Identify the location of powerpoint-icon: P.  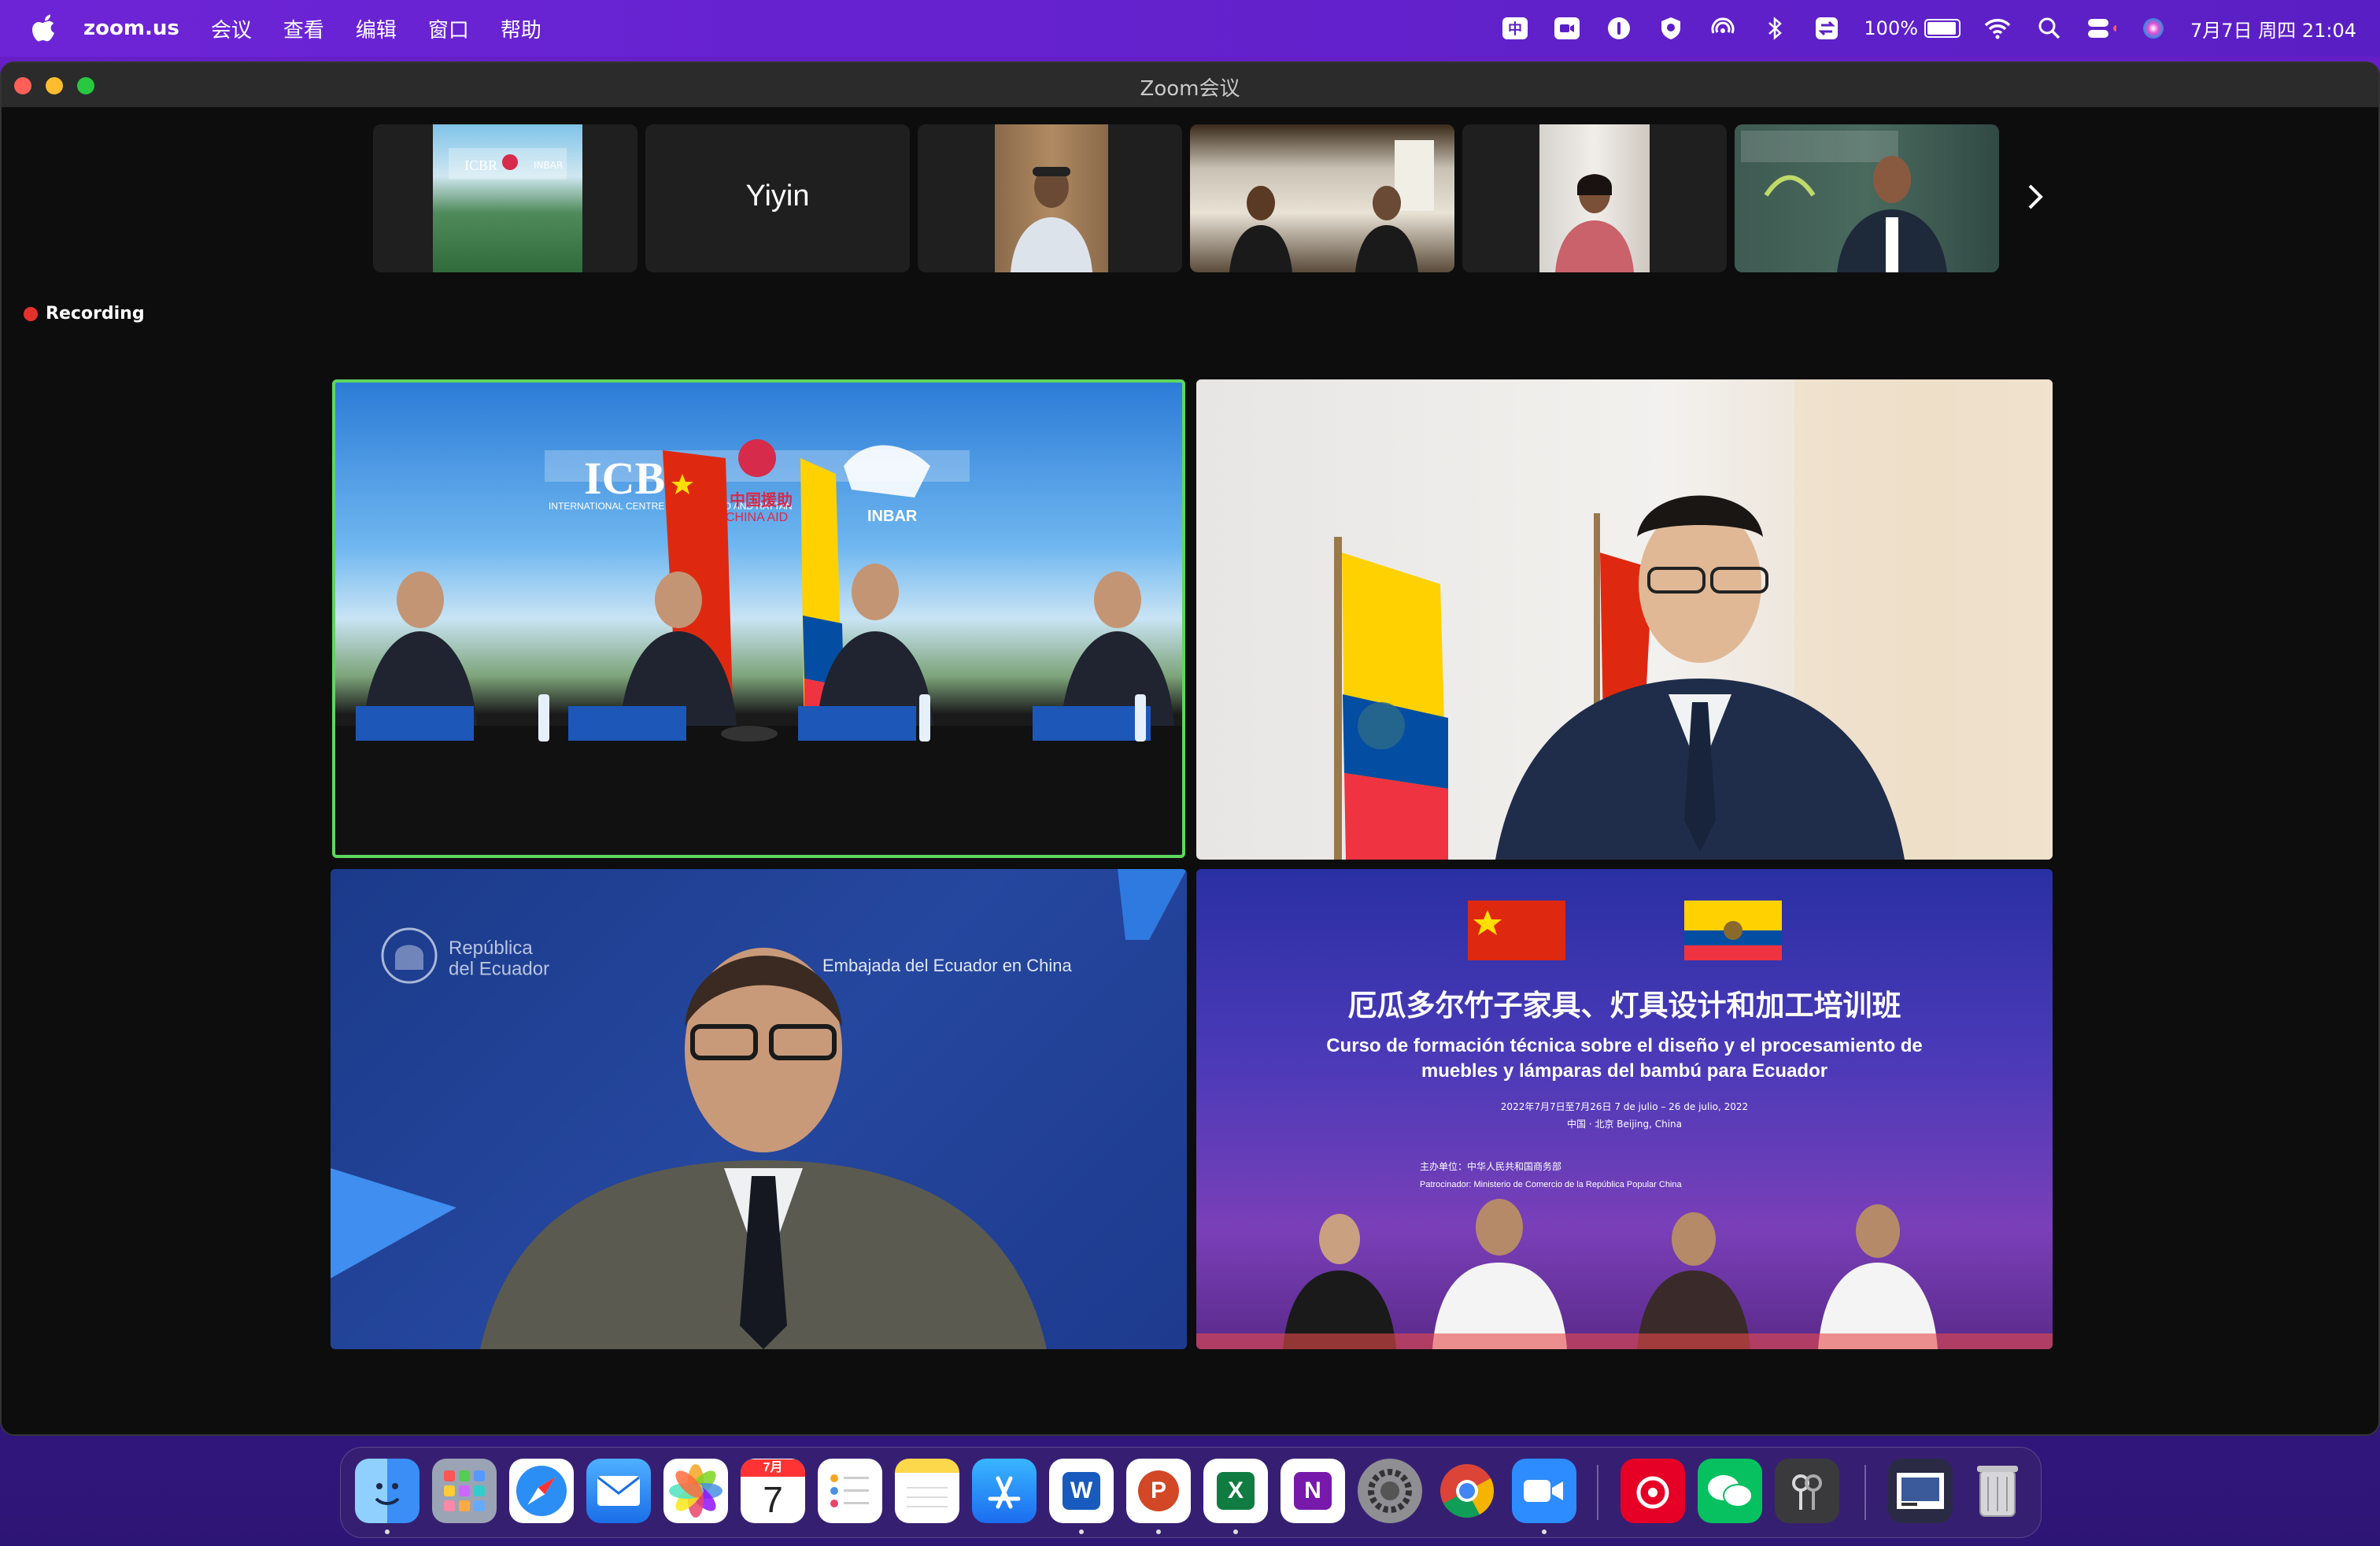
(1158, 1491).